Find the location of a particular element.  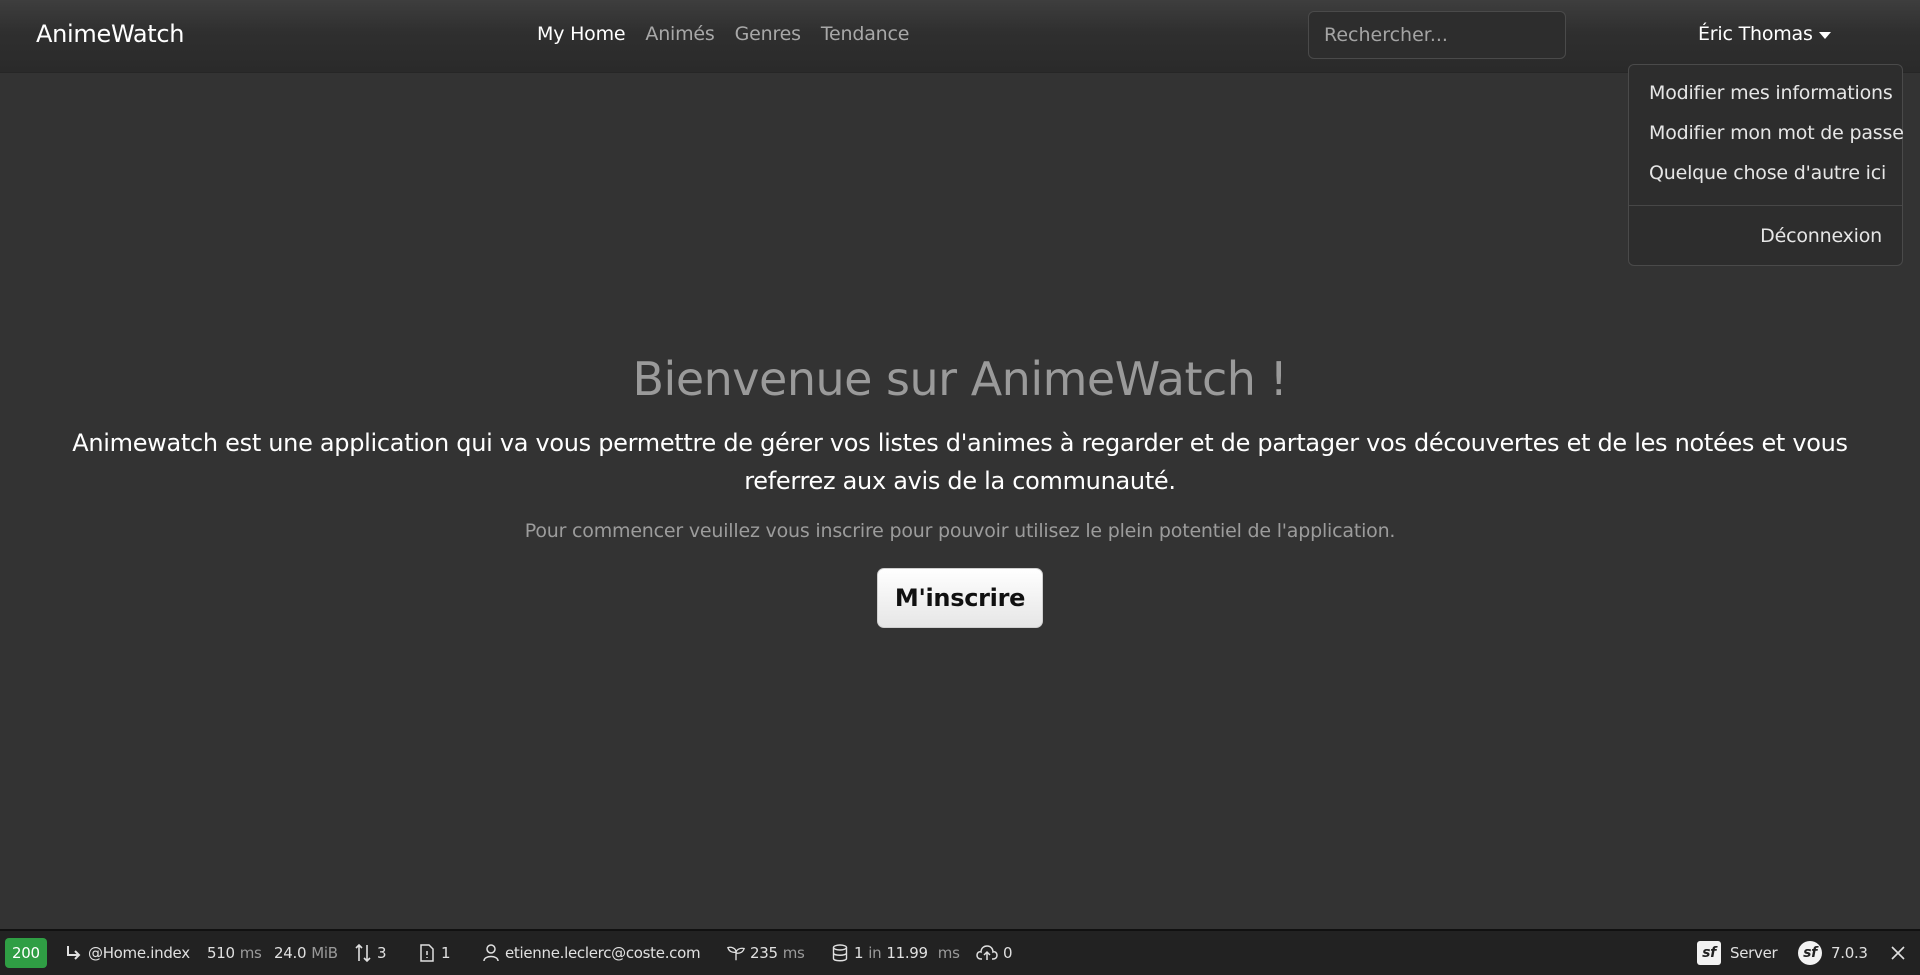

symfony-version: 7.0.3 is located at coordinates (1849, 953).